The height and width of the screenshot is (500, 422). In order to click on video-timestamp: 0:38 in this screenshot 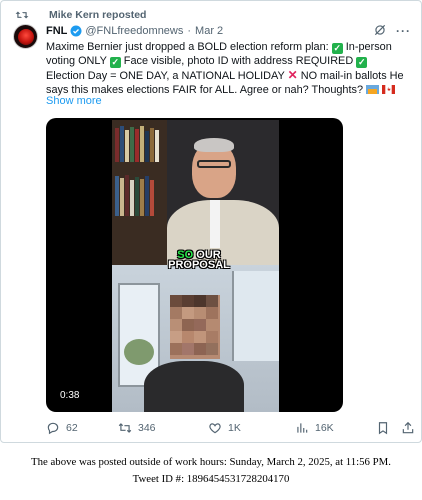, I will do `click(70, 395)`.